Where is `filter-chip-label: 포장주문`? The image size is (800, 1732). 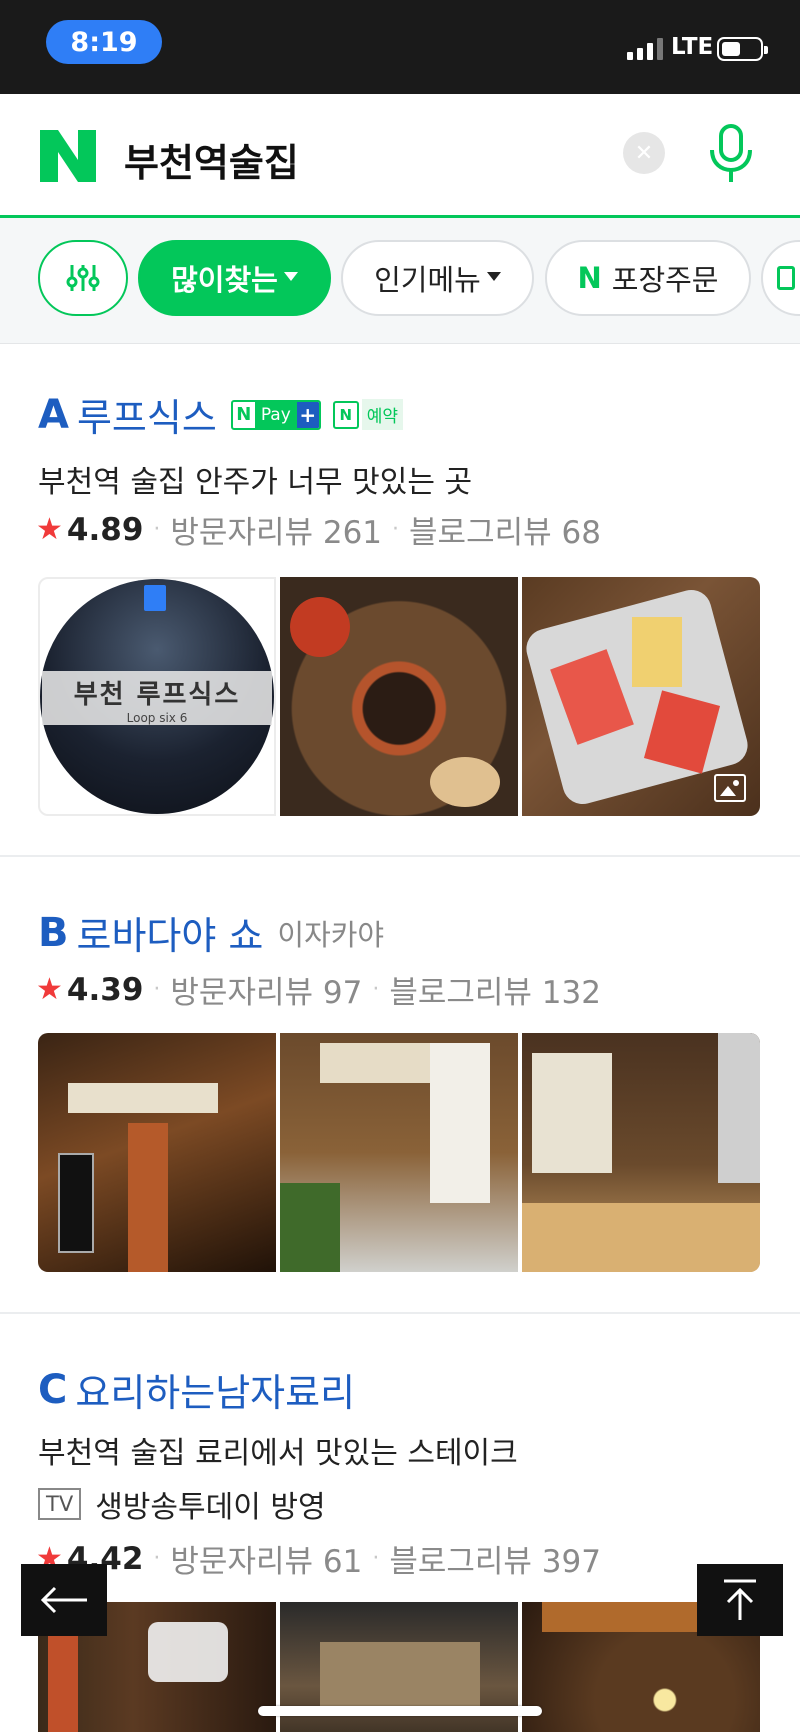 filter-chip-label: 포장주문 is located at coordinates (665, 280).